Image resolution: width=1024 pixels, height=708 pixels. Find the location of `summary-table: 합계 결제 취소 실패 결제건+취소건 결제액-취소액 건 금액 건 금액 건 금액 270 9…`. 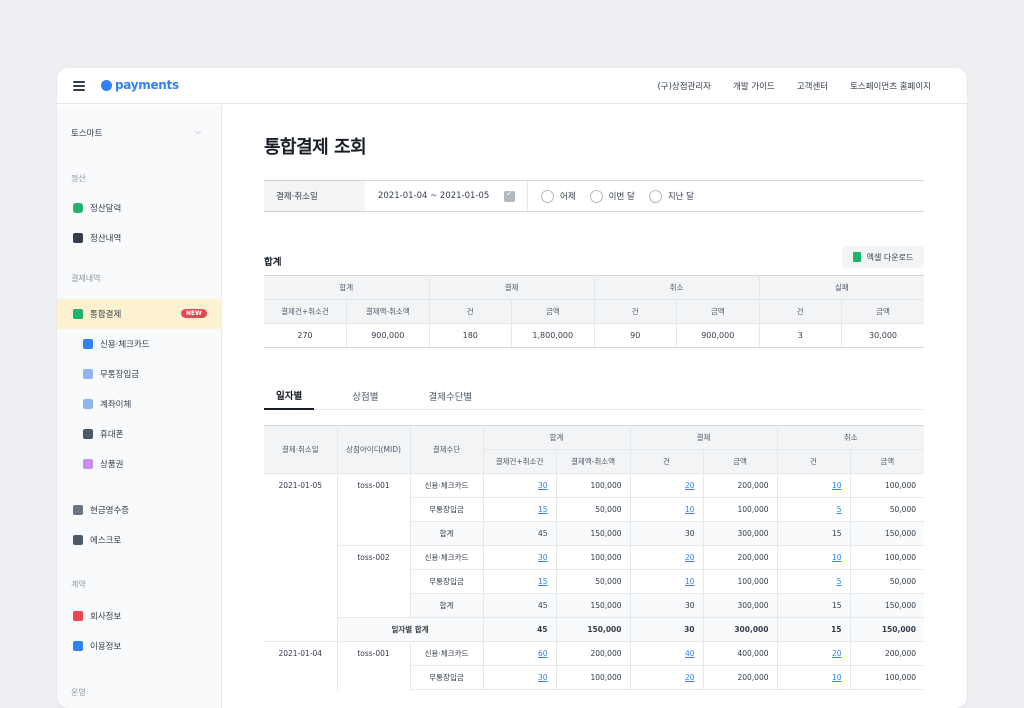

summary-table: 합계 결제 취소 실패 결제건+취소건 결제액-취소액 건 금액 건 금액 건 금액 270 9… is located at coordinates (594, 311).